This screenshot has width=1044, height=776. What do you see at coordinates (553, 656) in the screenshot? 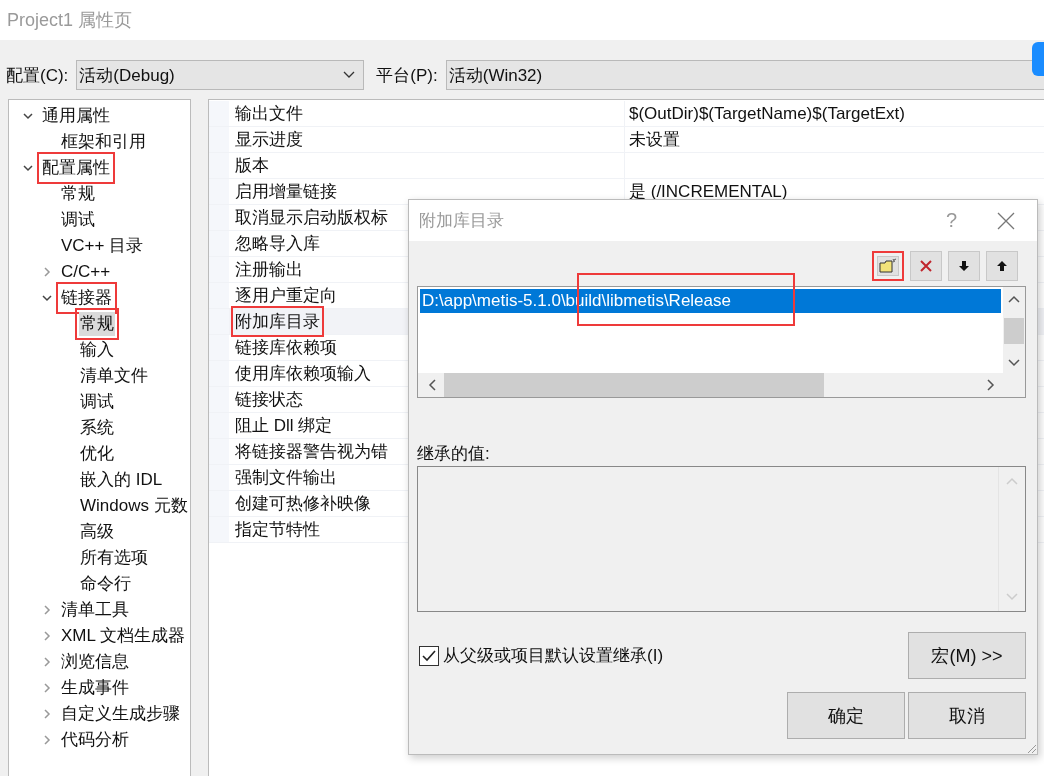
I see `checkbox-label: 从父级或项目默认设置继承(I)` at bounding box center [553, 656].